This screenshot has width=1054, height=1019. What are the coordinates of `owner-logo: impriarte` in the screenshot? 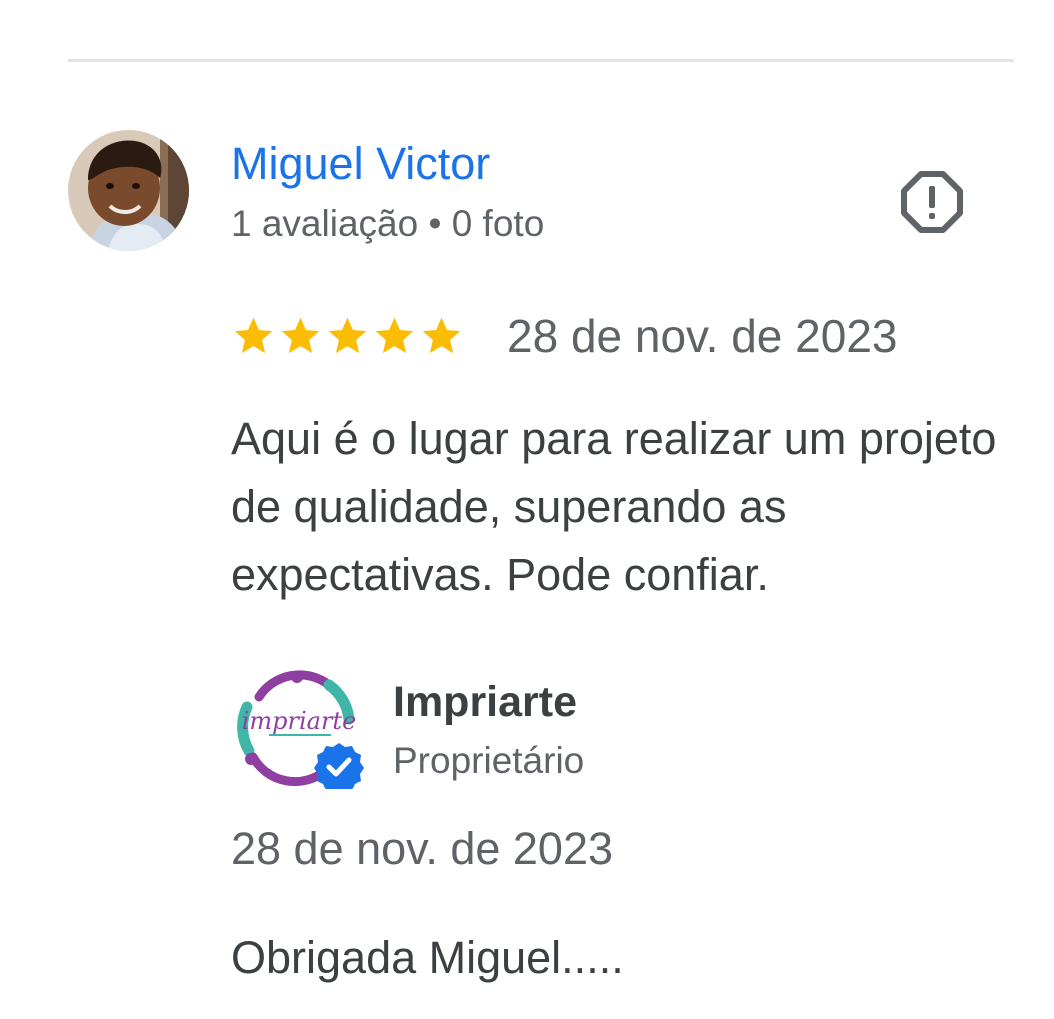 It's located at (297, 728).